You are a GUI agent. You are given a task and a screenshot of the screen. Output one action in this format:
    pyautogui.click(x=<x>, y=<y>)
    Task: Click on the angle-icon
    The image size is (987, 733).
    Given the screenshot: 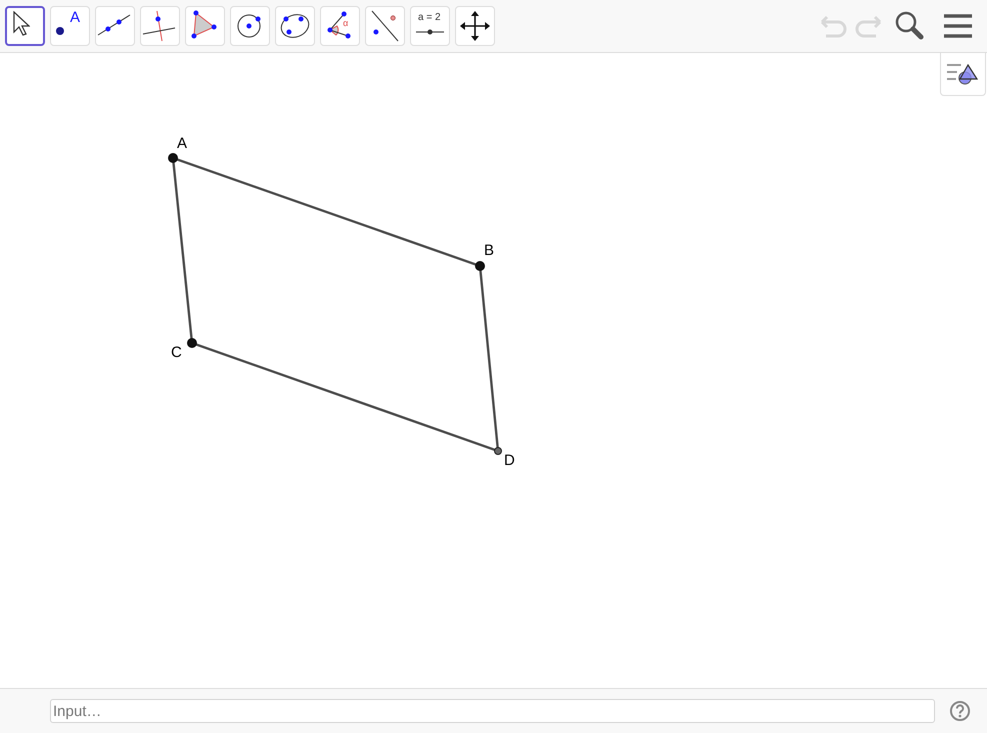 What is the action you would take?
    pyautogui.click(x=339, y=25)
    